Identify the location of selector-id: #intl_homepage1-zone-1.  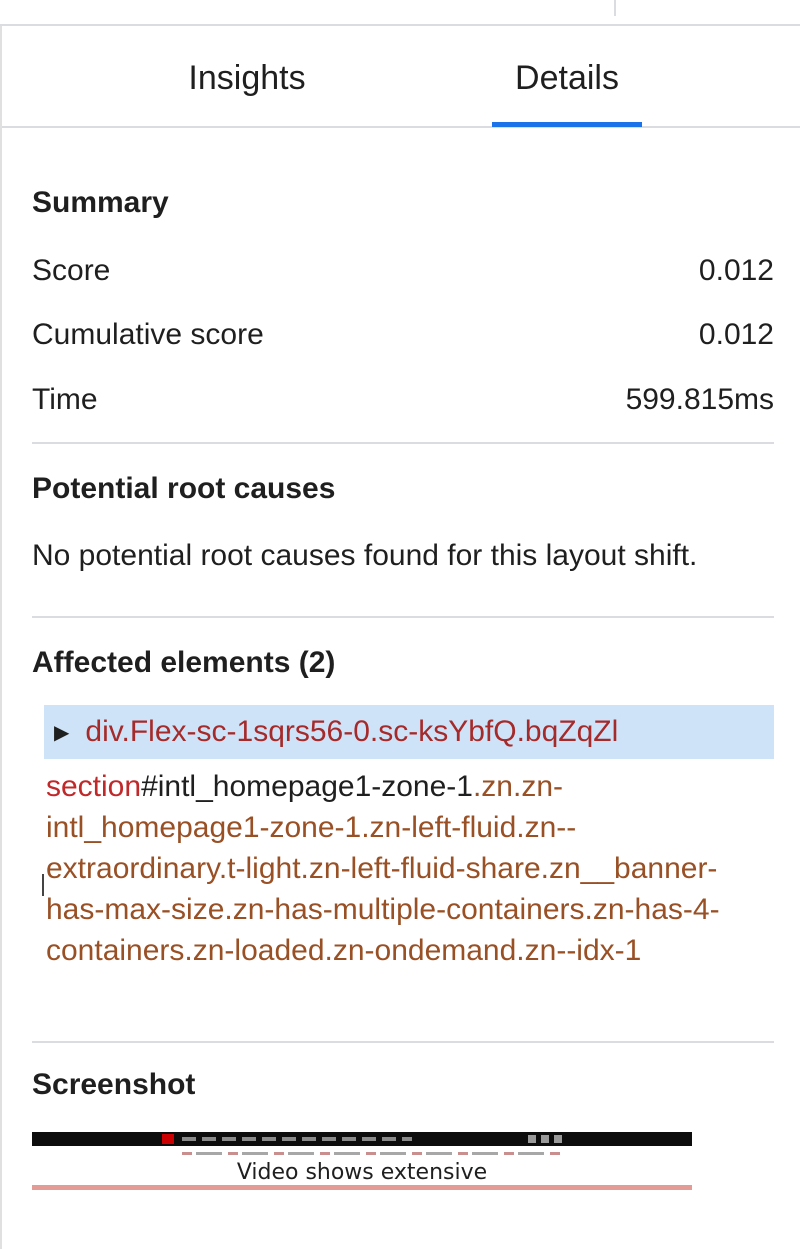
(307, 786).